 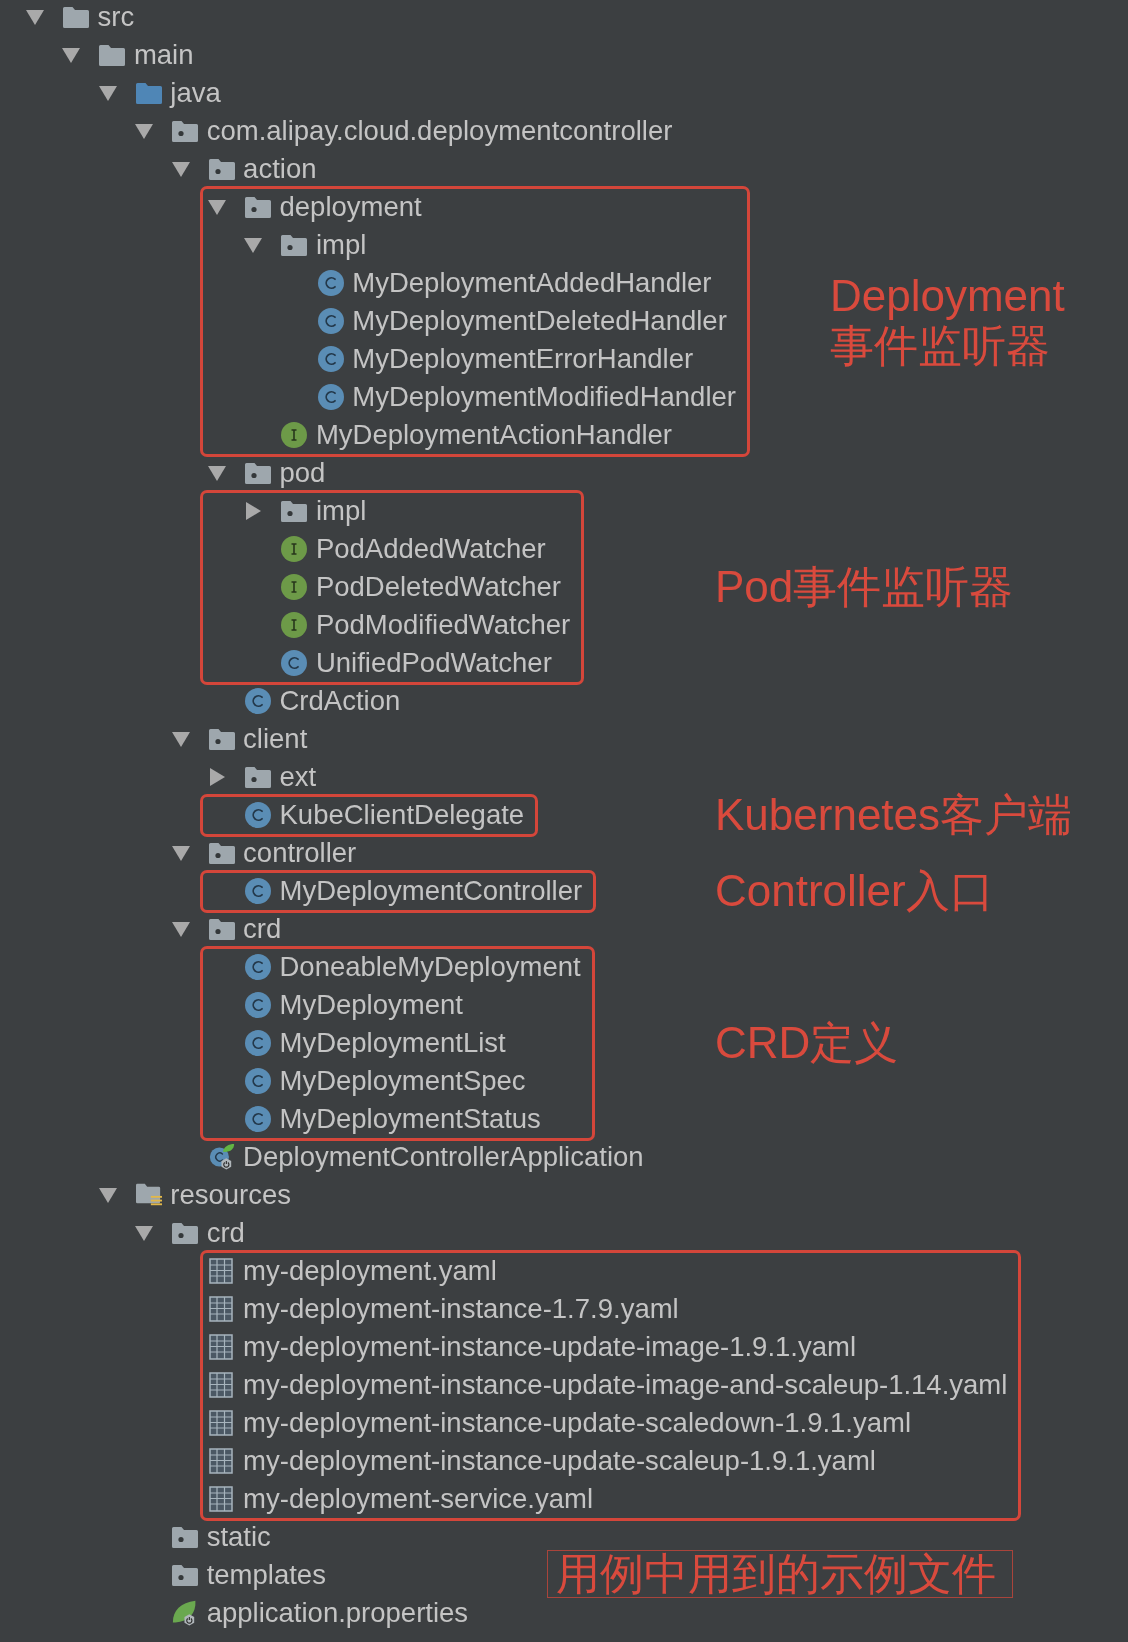 What do you see at coordinates (231, 1195) in the screenshot?
I see `tree-item-label: resources` at bounding box center [231, 1195].